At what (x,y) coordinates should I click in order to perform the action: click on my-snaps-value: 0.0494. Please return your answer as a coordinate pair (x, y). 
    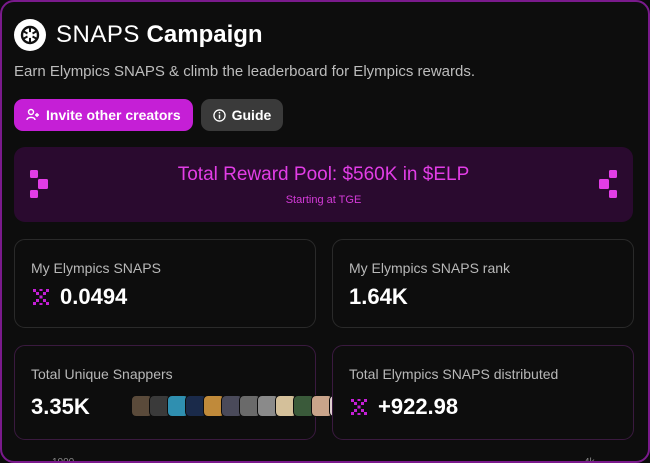
    Looking at the image, I should click on (79, 297).